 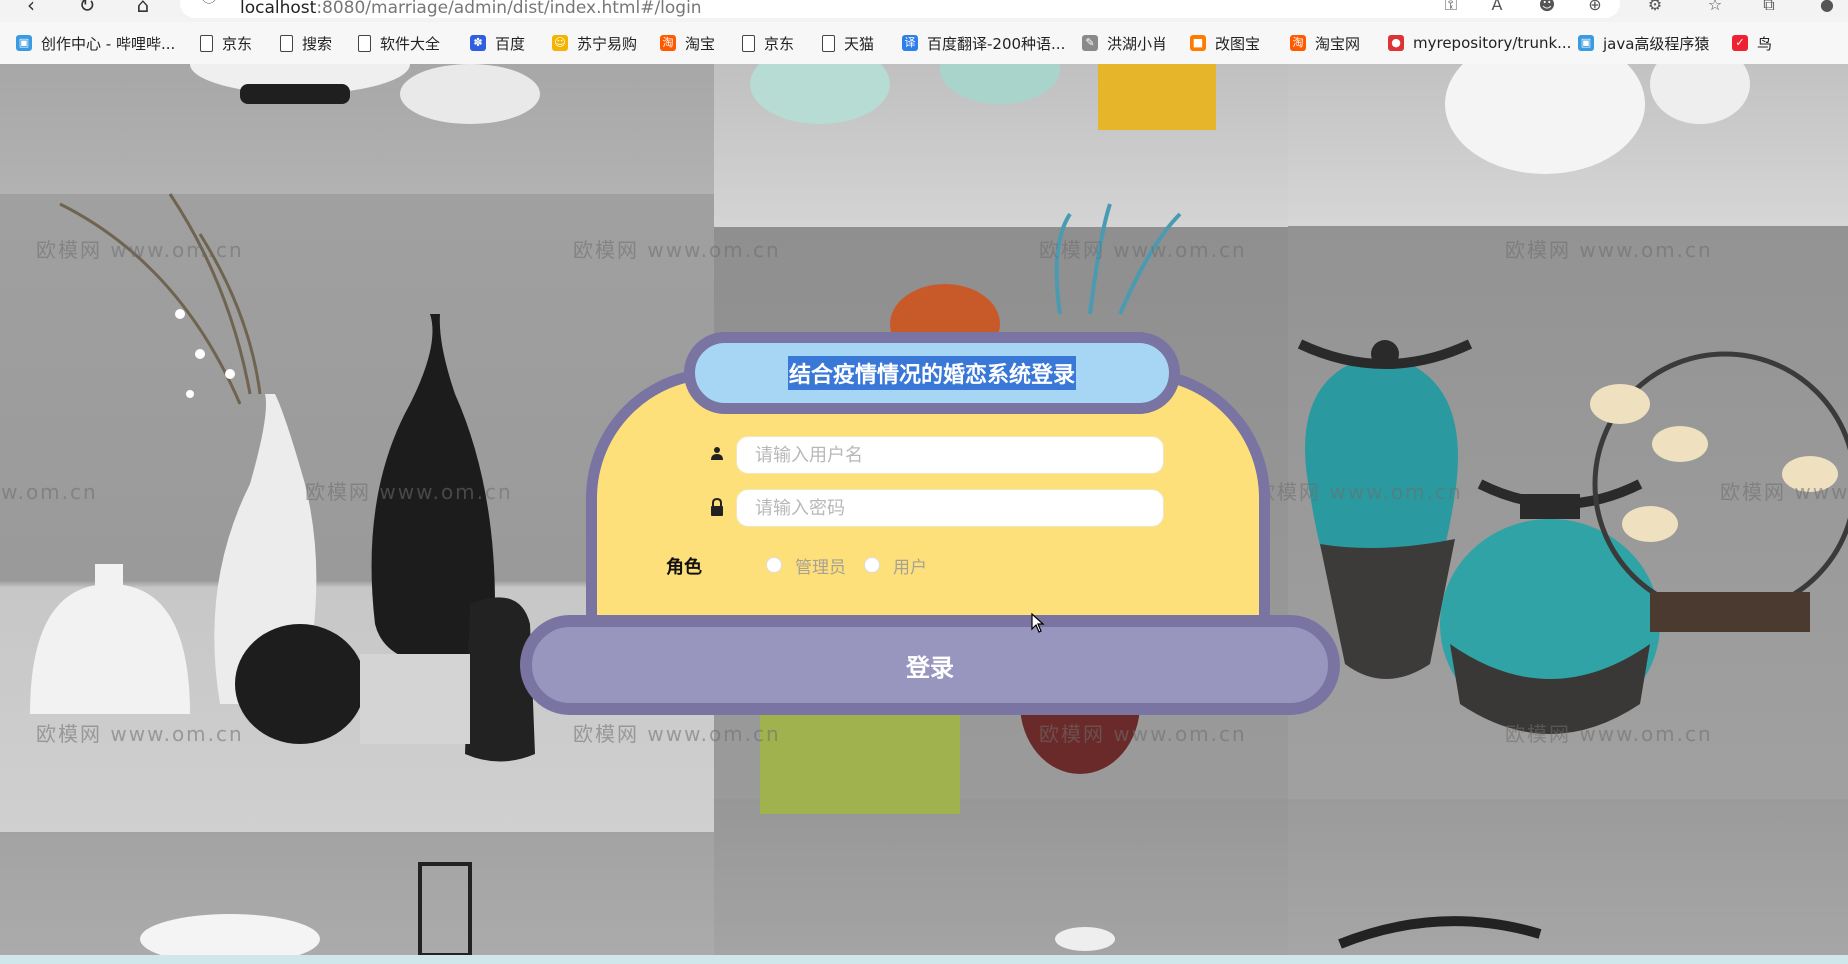 I want to click on bookmark-label: 鸟, so click(x=1765, y=43).